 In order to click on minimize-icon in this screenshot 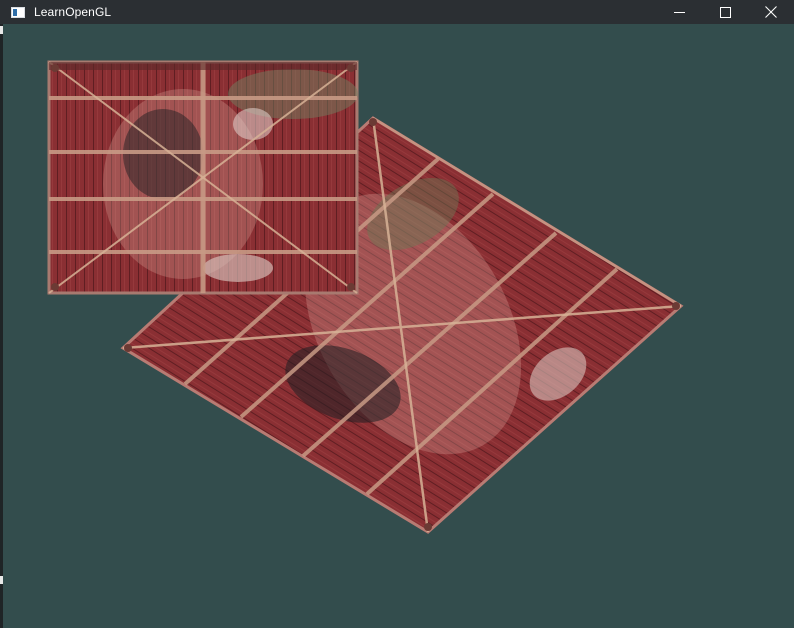, I will do `click(679, 12)`.